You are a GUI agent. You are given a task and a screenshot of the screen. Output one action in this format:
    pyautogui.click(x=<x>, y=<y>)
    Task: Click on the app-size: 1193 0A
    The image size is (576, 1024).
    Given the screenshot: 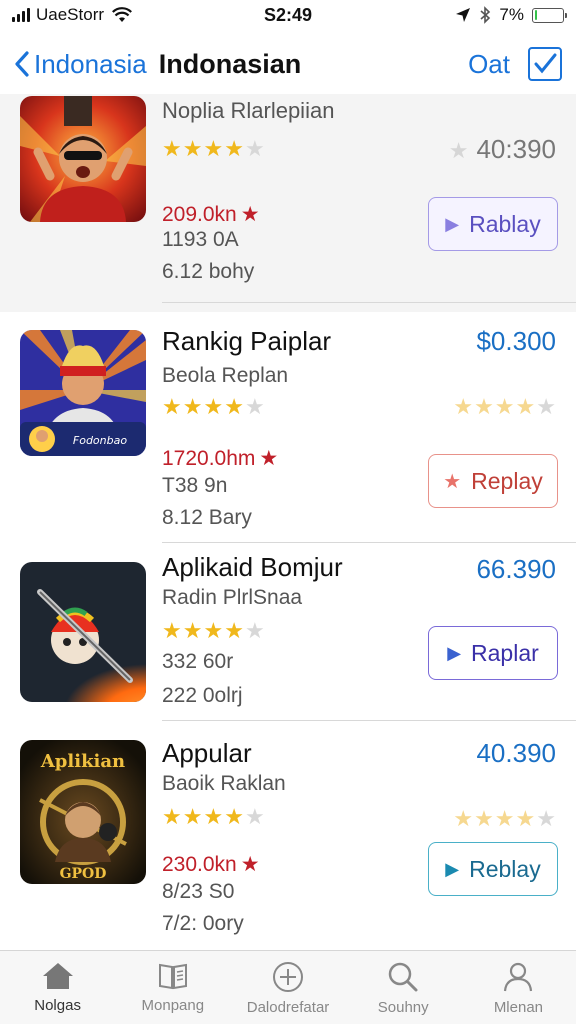 What is the action you would take?
    pyautogui.click(x=200, y=239)
    